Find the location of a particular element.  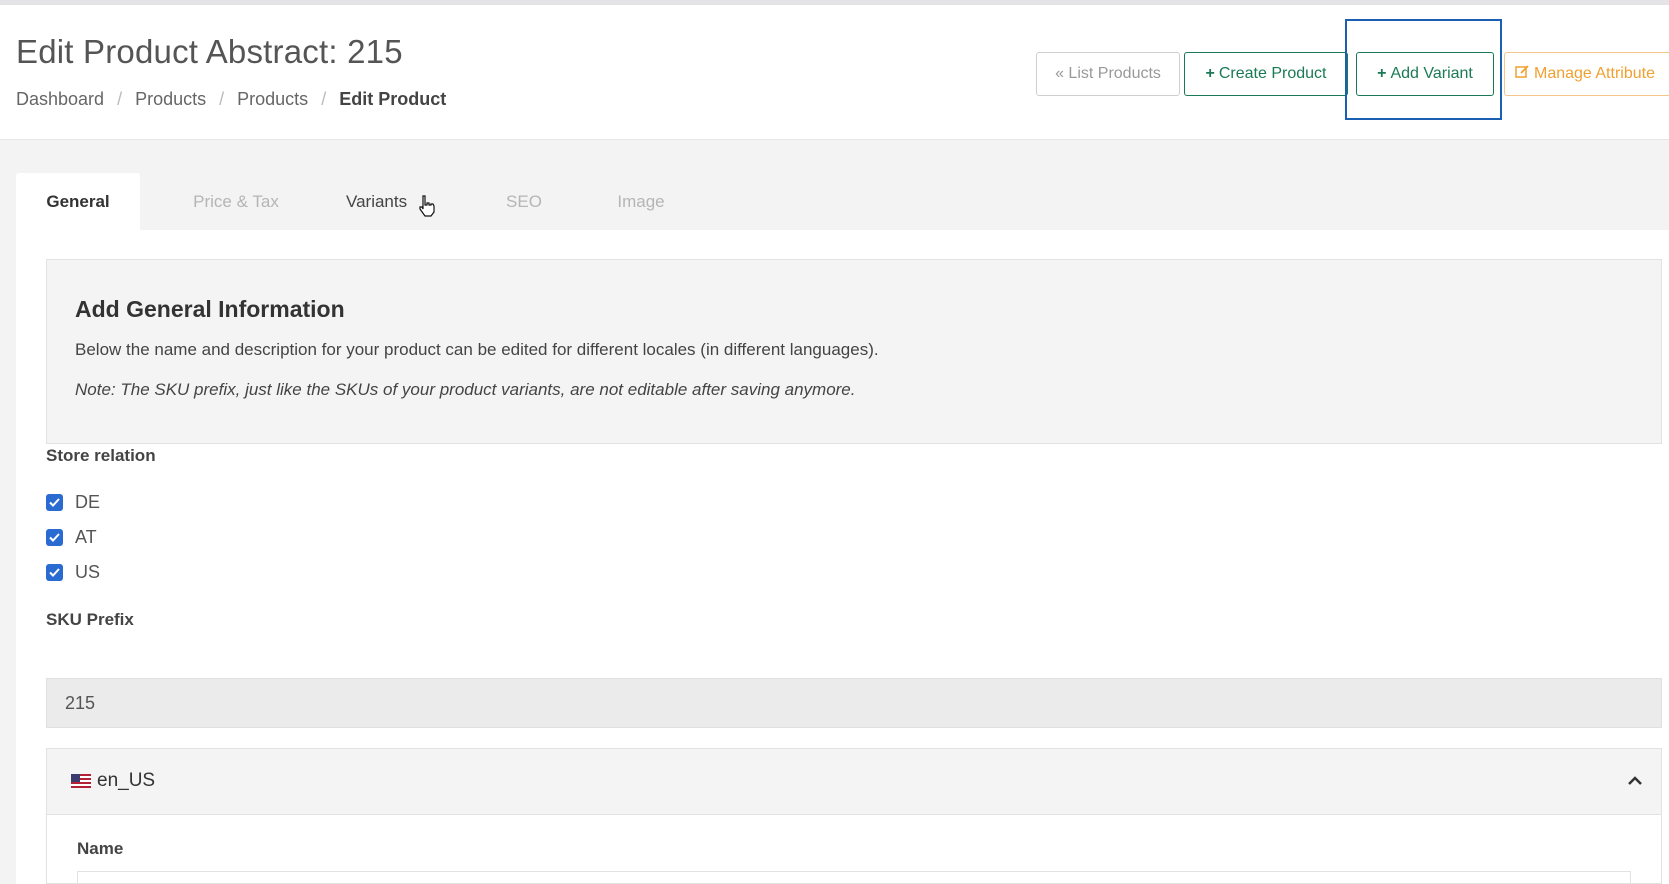

locale-header: en_US is located at coordinates (854, 782).